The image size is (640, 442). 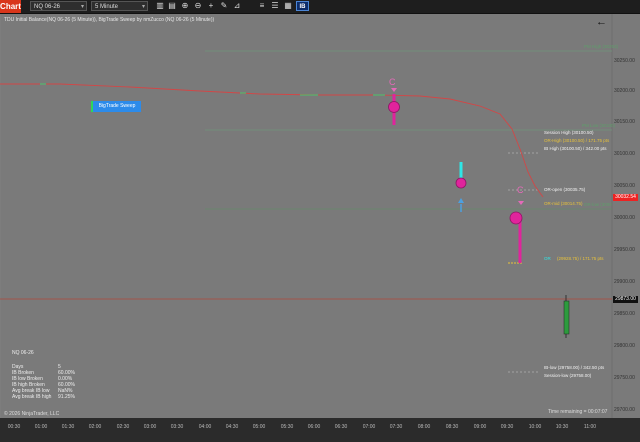 I want to click on time-tick: 06:30, so click(x=341, y=427).